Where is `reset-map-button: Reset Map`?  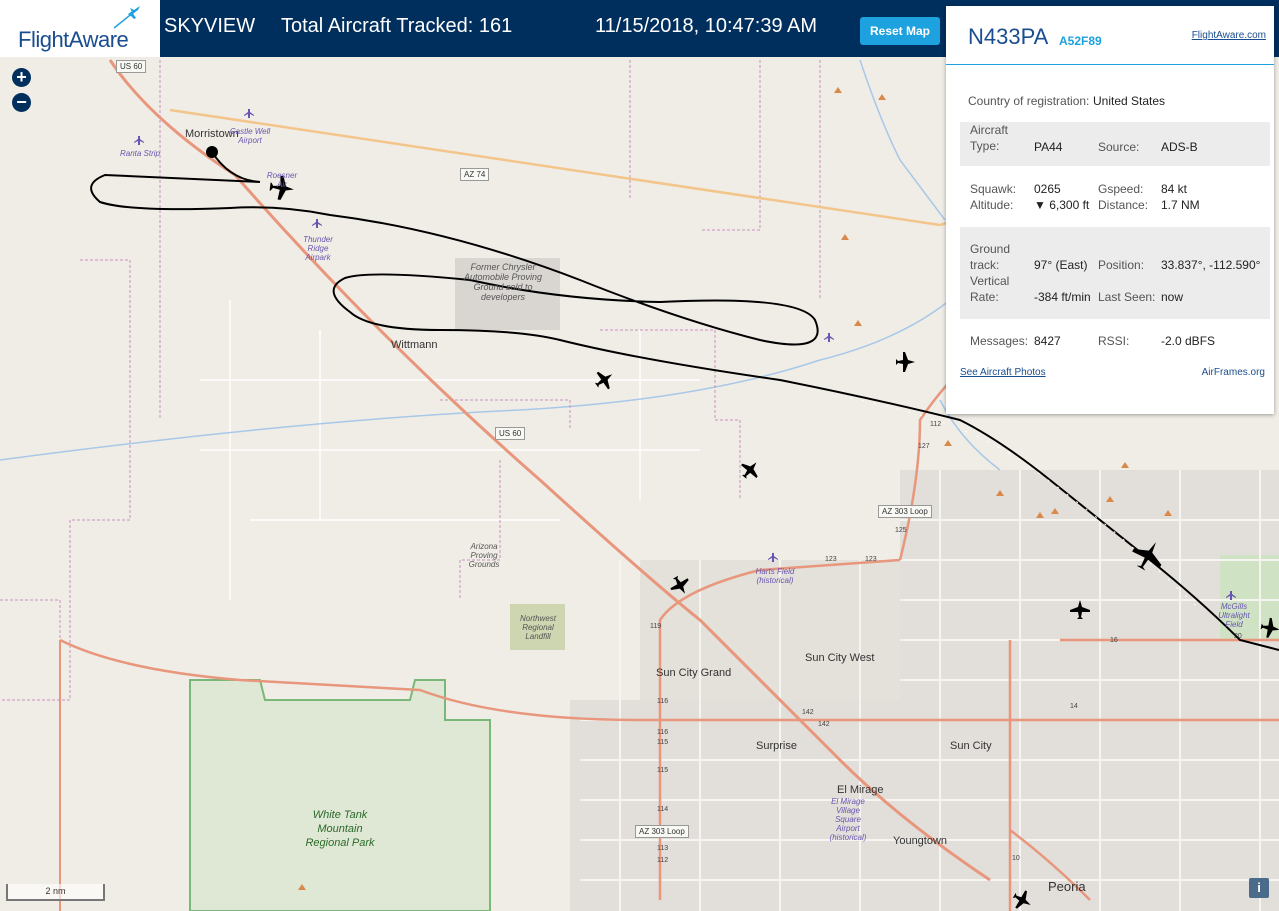
reset-map-button: Reset Map is located at coordinates (900, 31).